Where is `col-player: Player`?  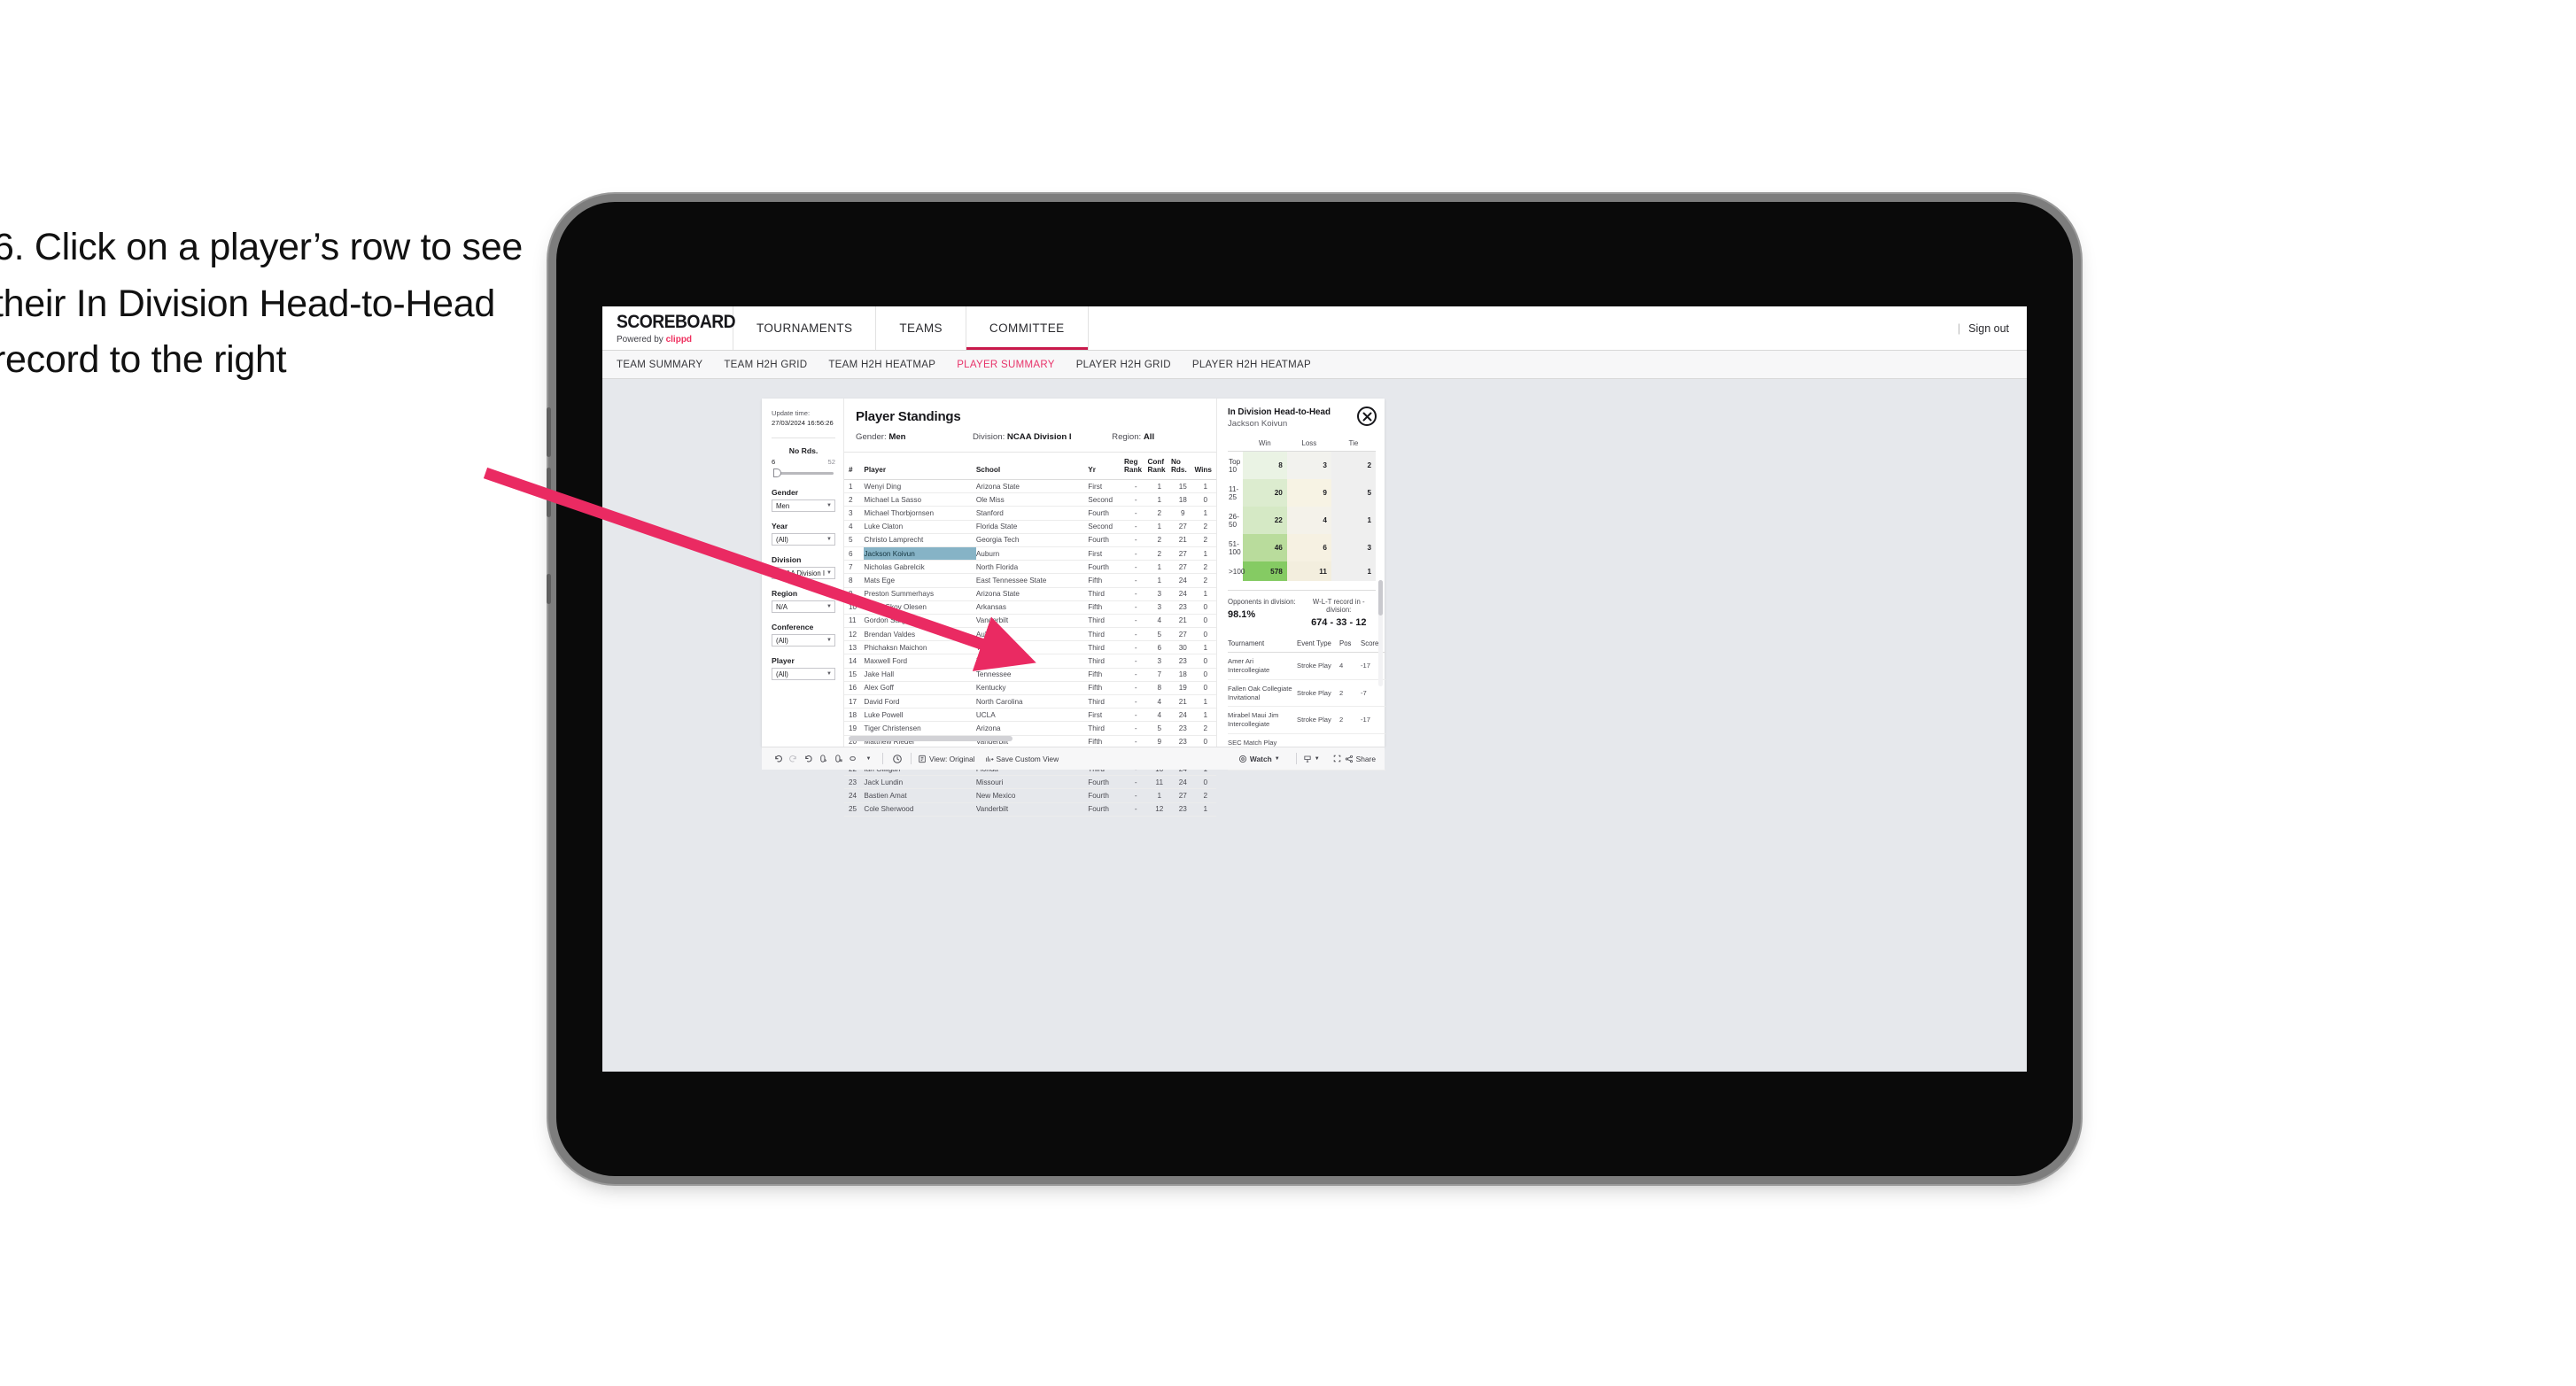
col-player: Player is located at coordinates (920, 467).